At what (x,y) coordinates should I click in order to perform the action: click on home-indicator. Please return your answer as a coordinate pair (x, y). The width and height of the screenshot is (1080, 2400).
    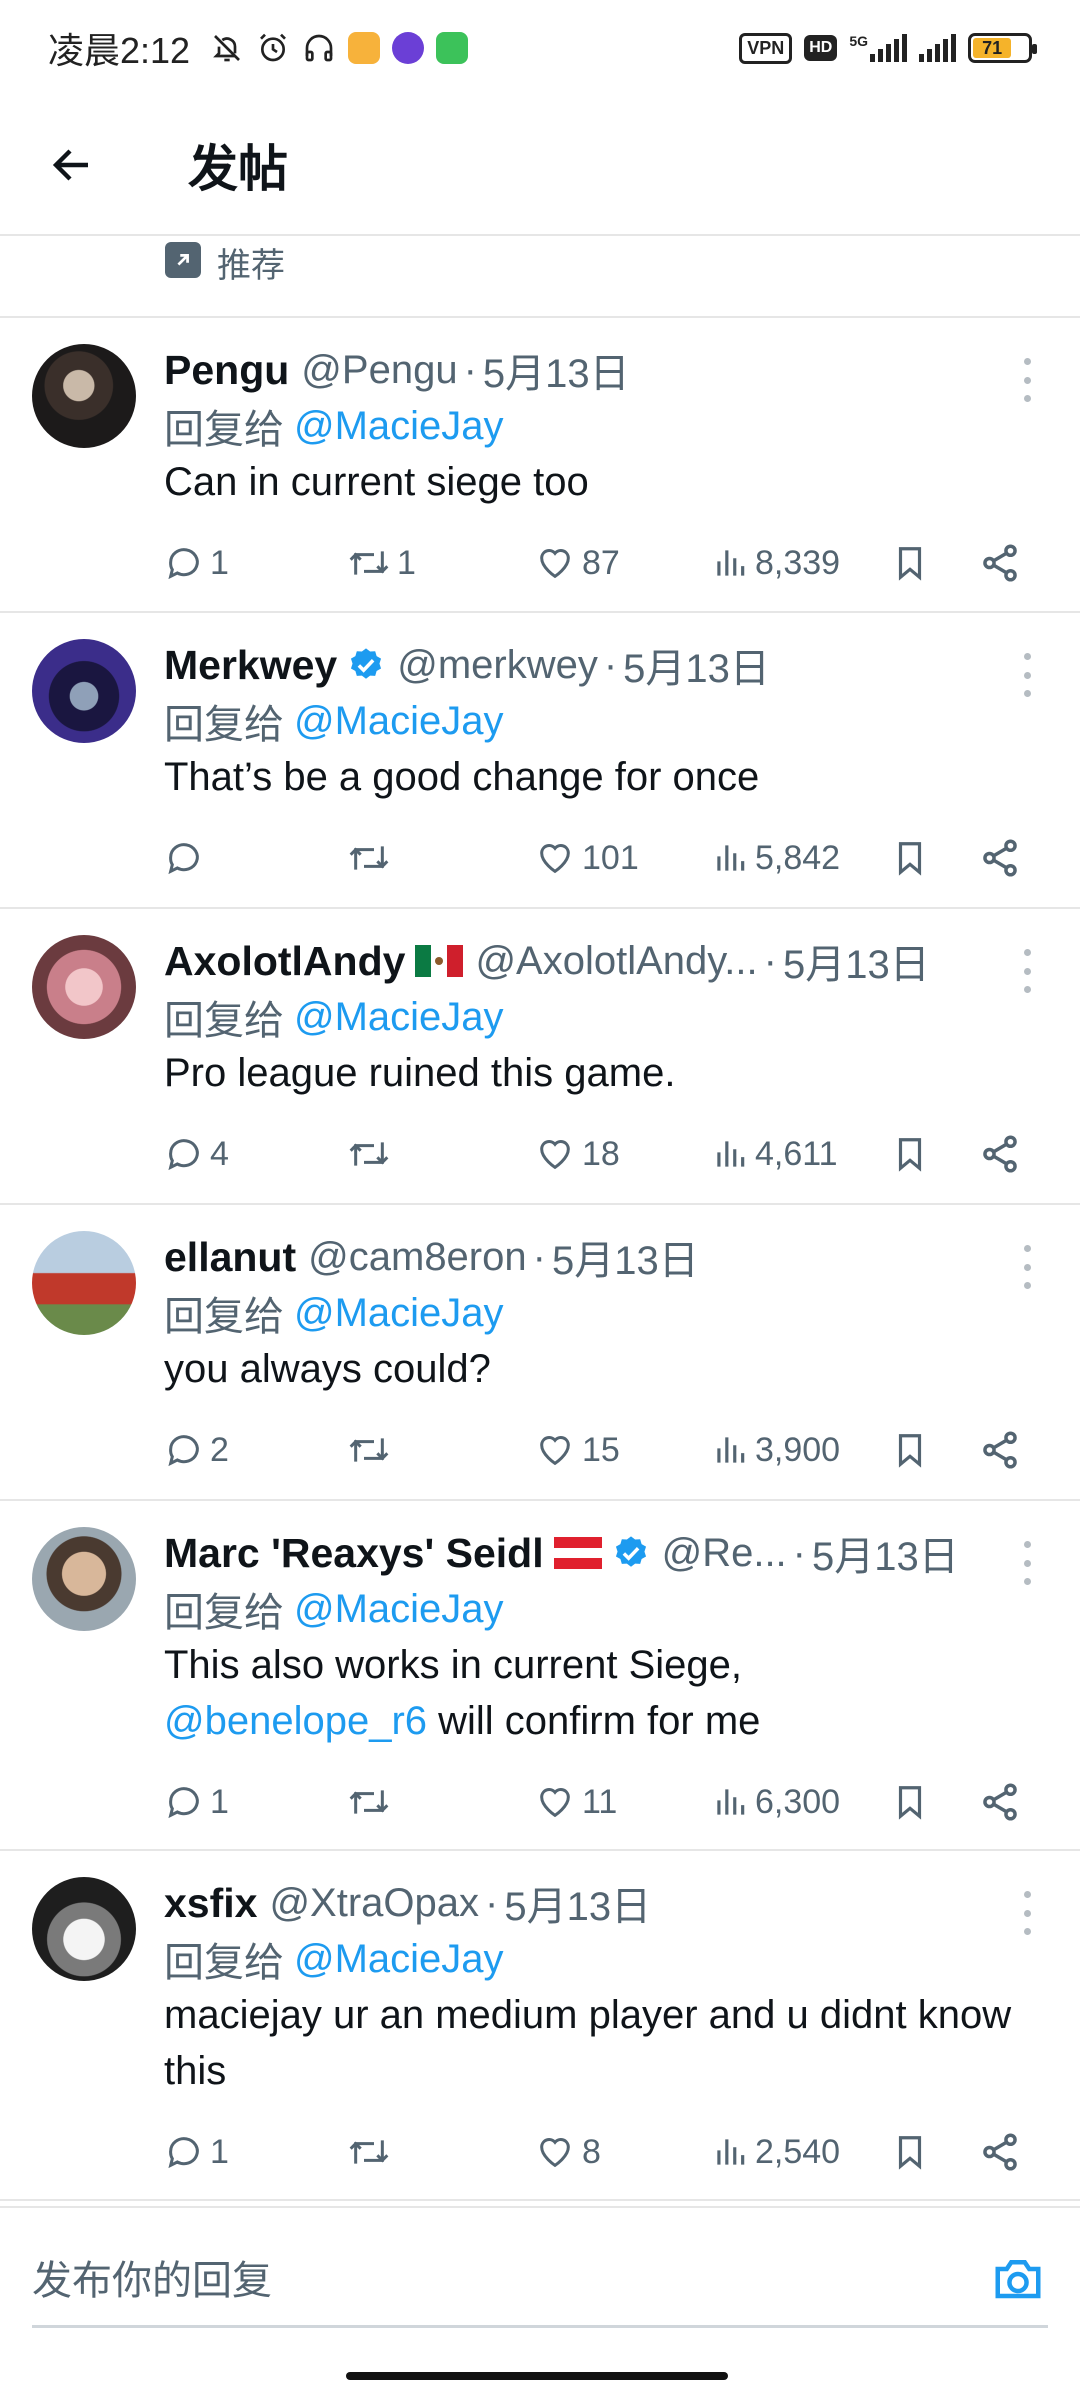
    Looking at the image, I should click on (537, 2376).